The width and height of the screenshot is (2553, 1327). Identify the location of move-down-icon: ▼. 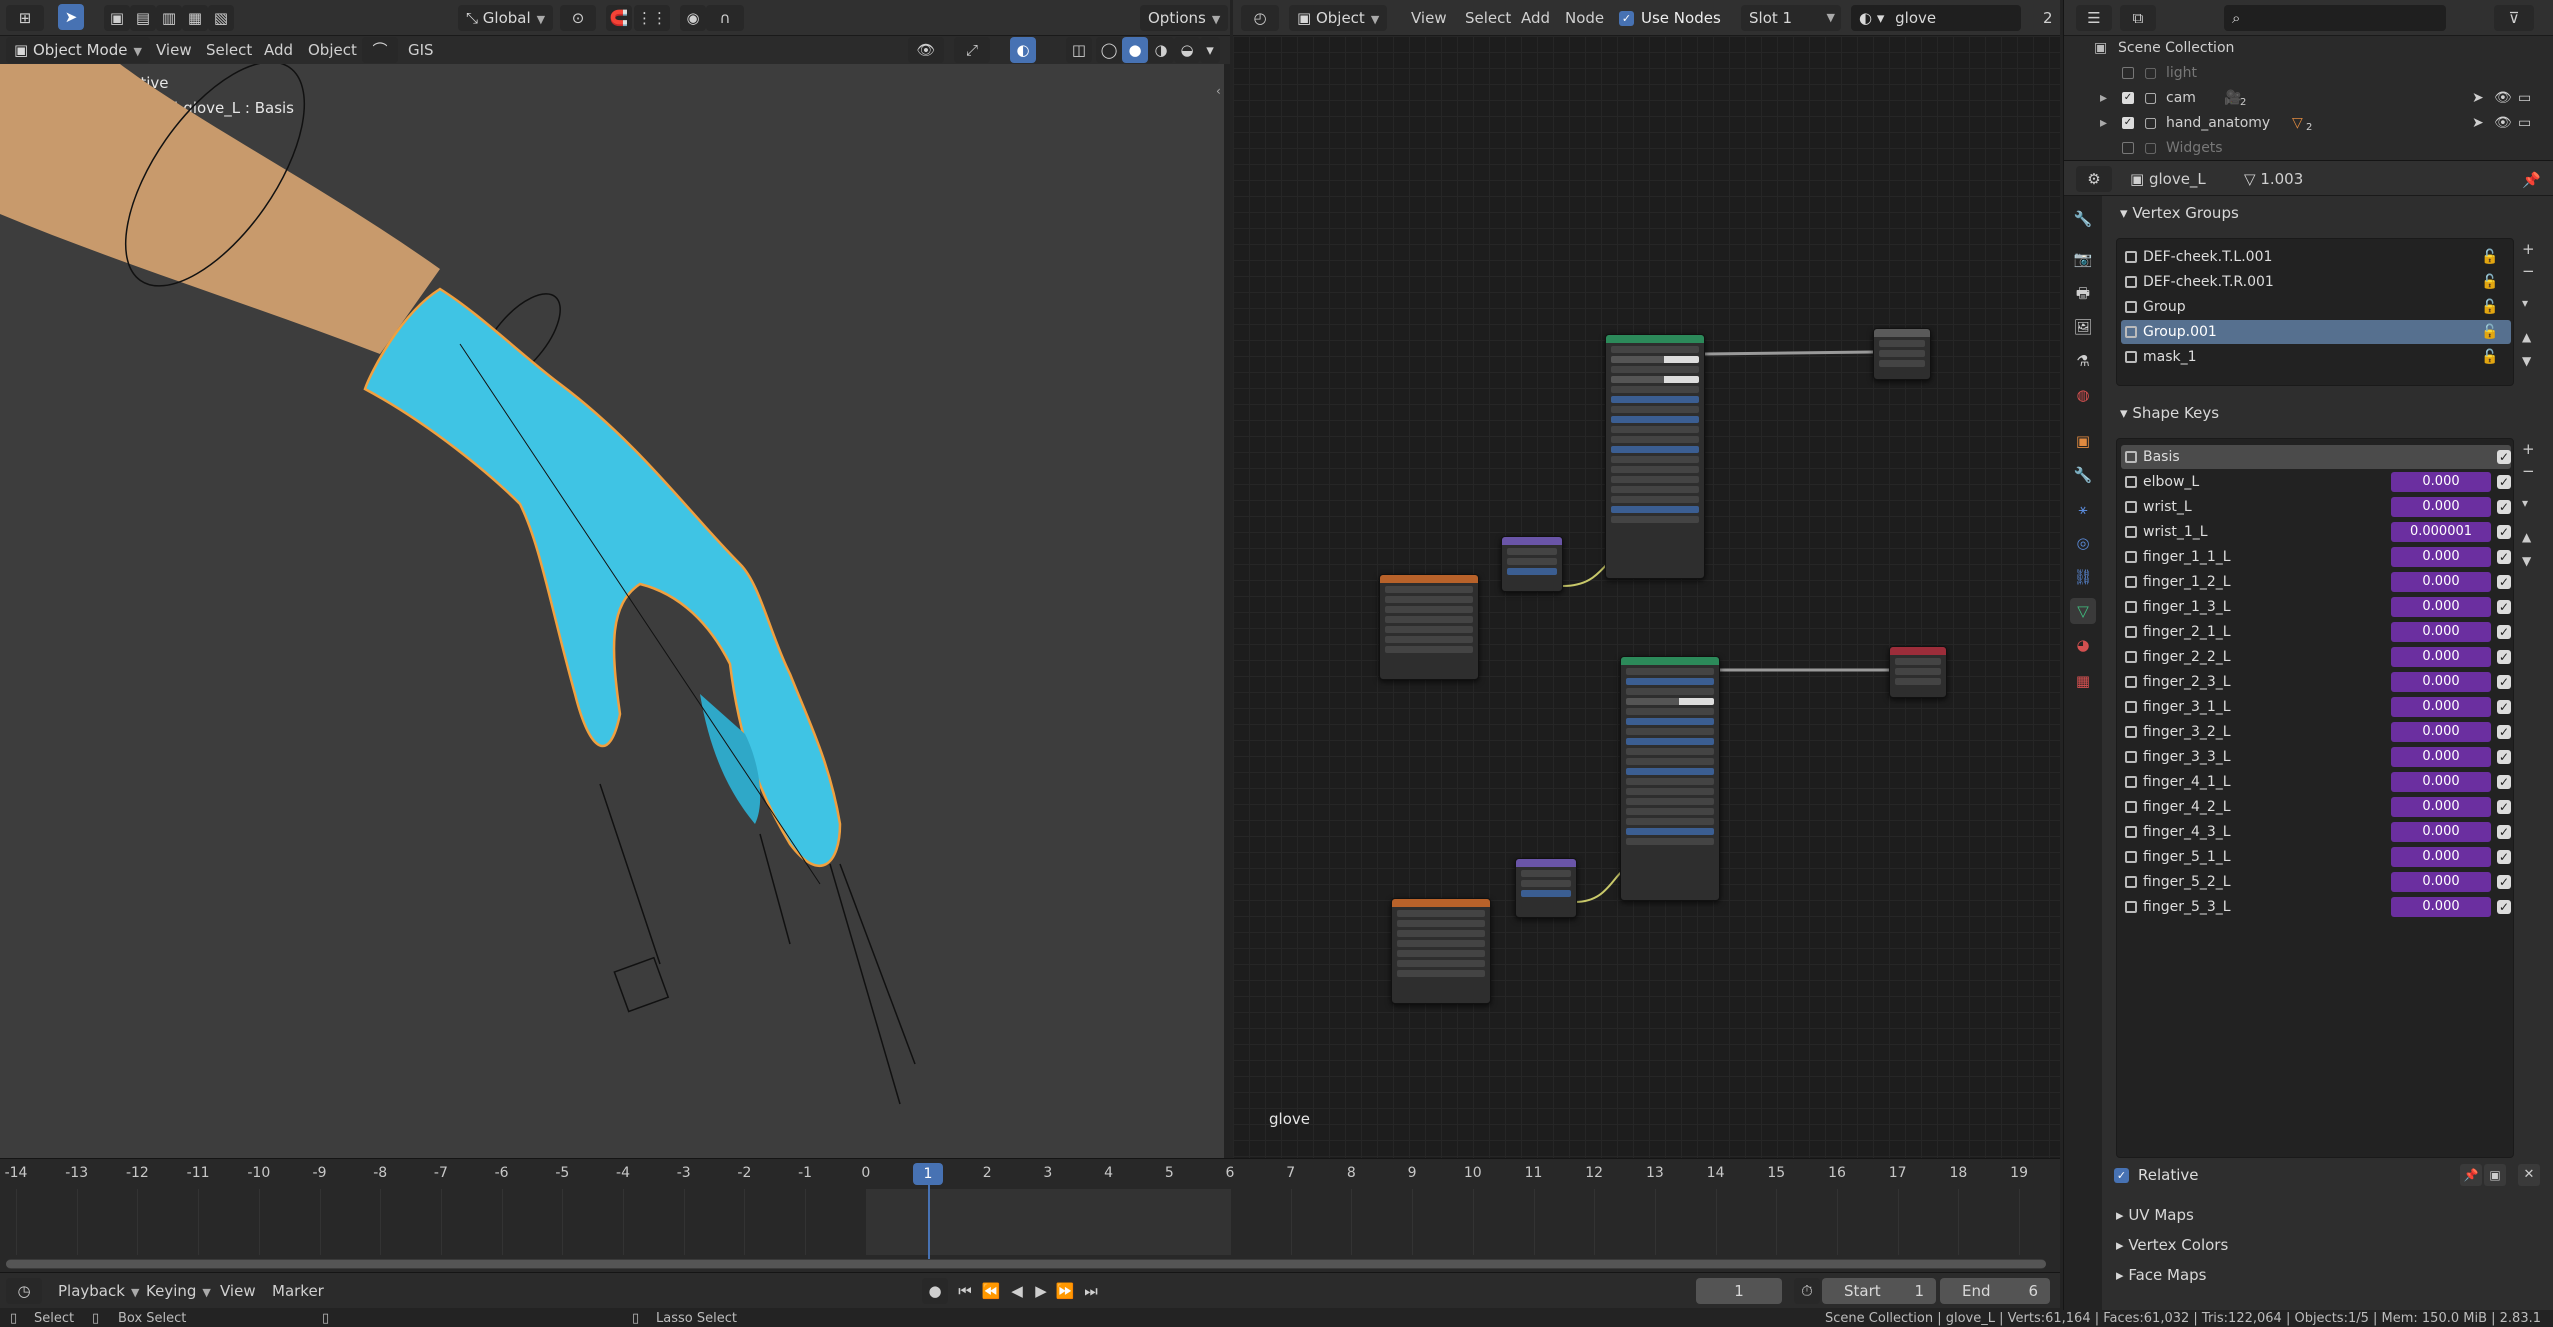
(2526, 361).